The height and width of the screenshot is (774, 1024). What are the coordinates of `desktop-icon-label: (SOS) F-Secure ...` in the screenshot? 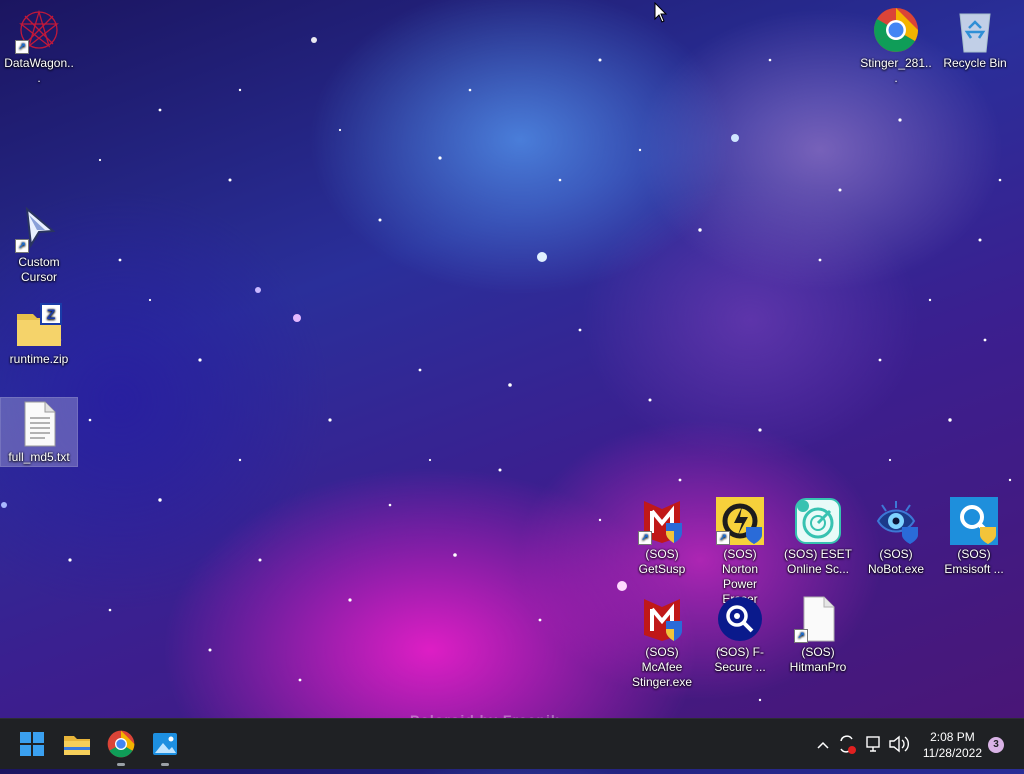 It's located at (740, 659).